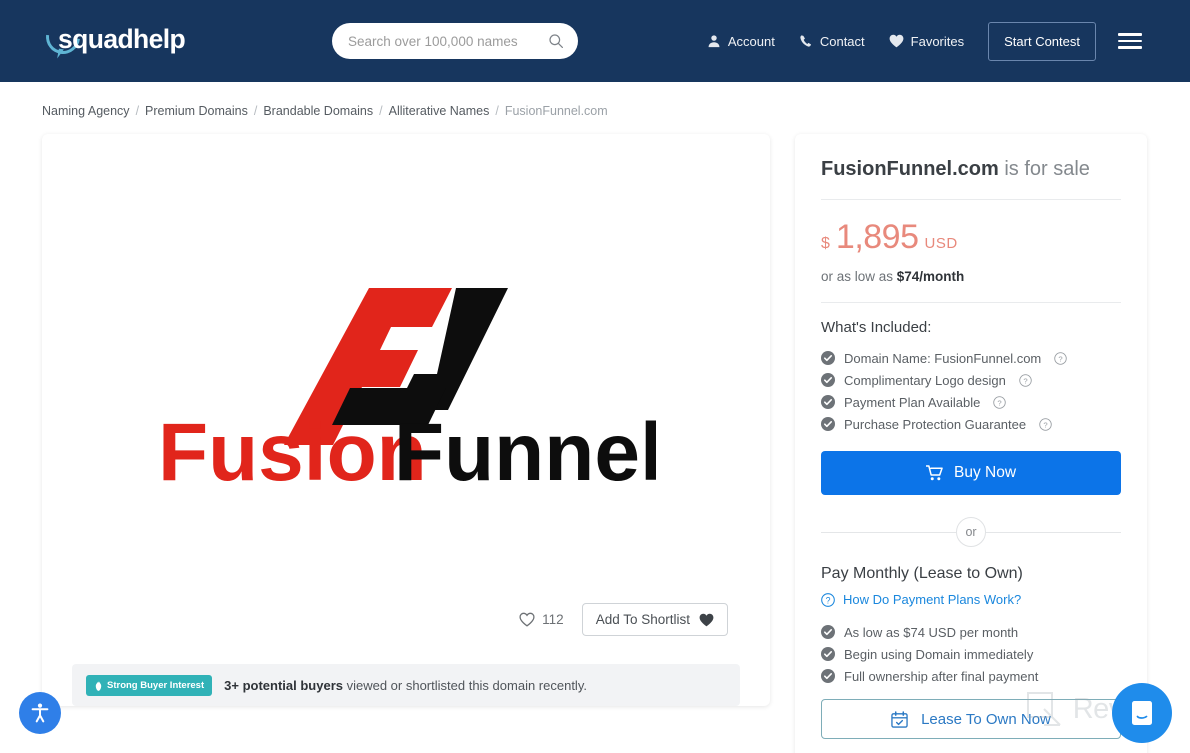 Image resolution: width=1190 pixels, height=753 pixels. What do you see at coordinates (877, 237) in the screenshot?
I see `price-amount: 1,895` at bounding box center [877, 237].